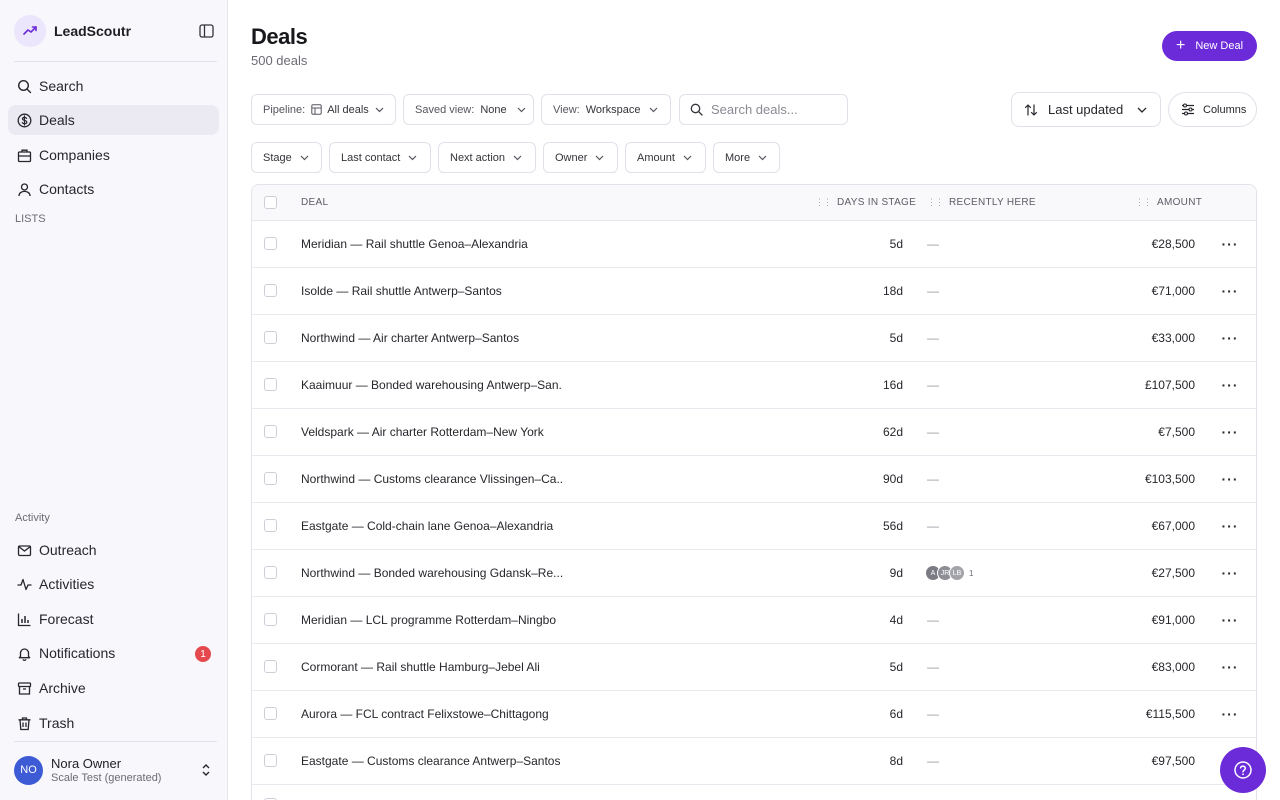  I want to click on sidebar-item-contacts: Contacts, so click(113, 189).